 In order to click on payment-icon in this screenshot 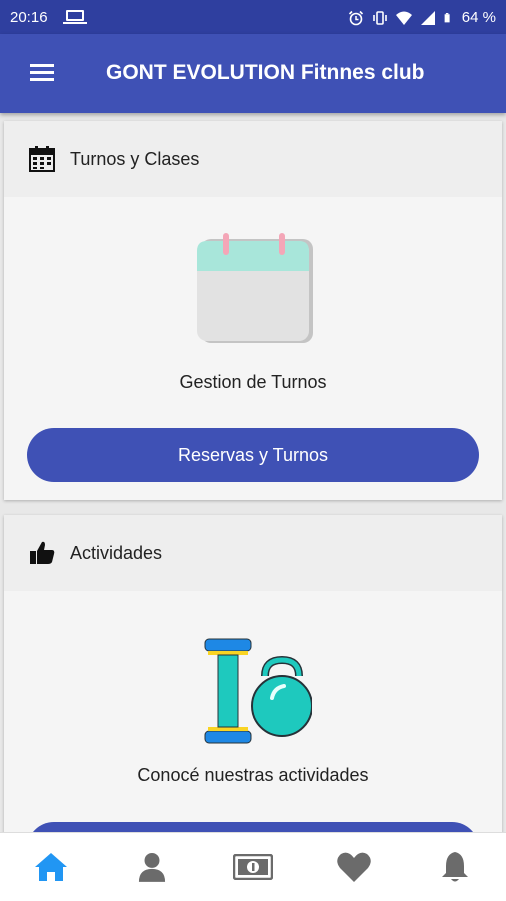, I will do `click(253, 867)`.